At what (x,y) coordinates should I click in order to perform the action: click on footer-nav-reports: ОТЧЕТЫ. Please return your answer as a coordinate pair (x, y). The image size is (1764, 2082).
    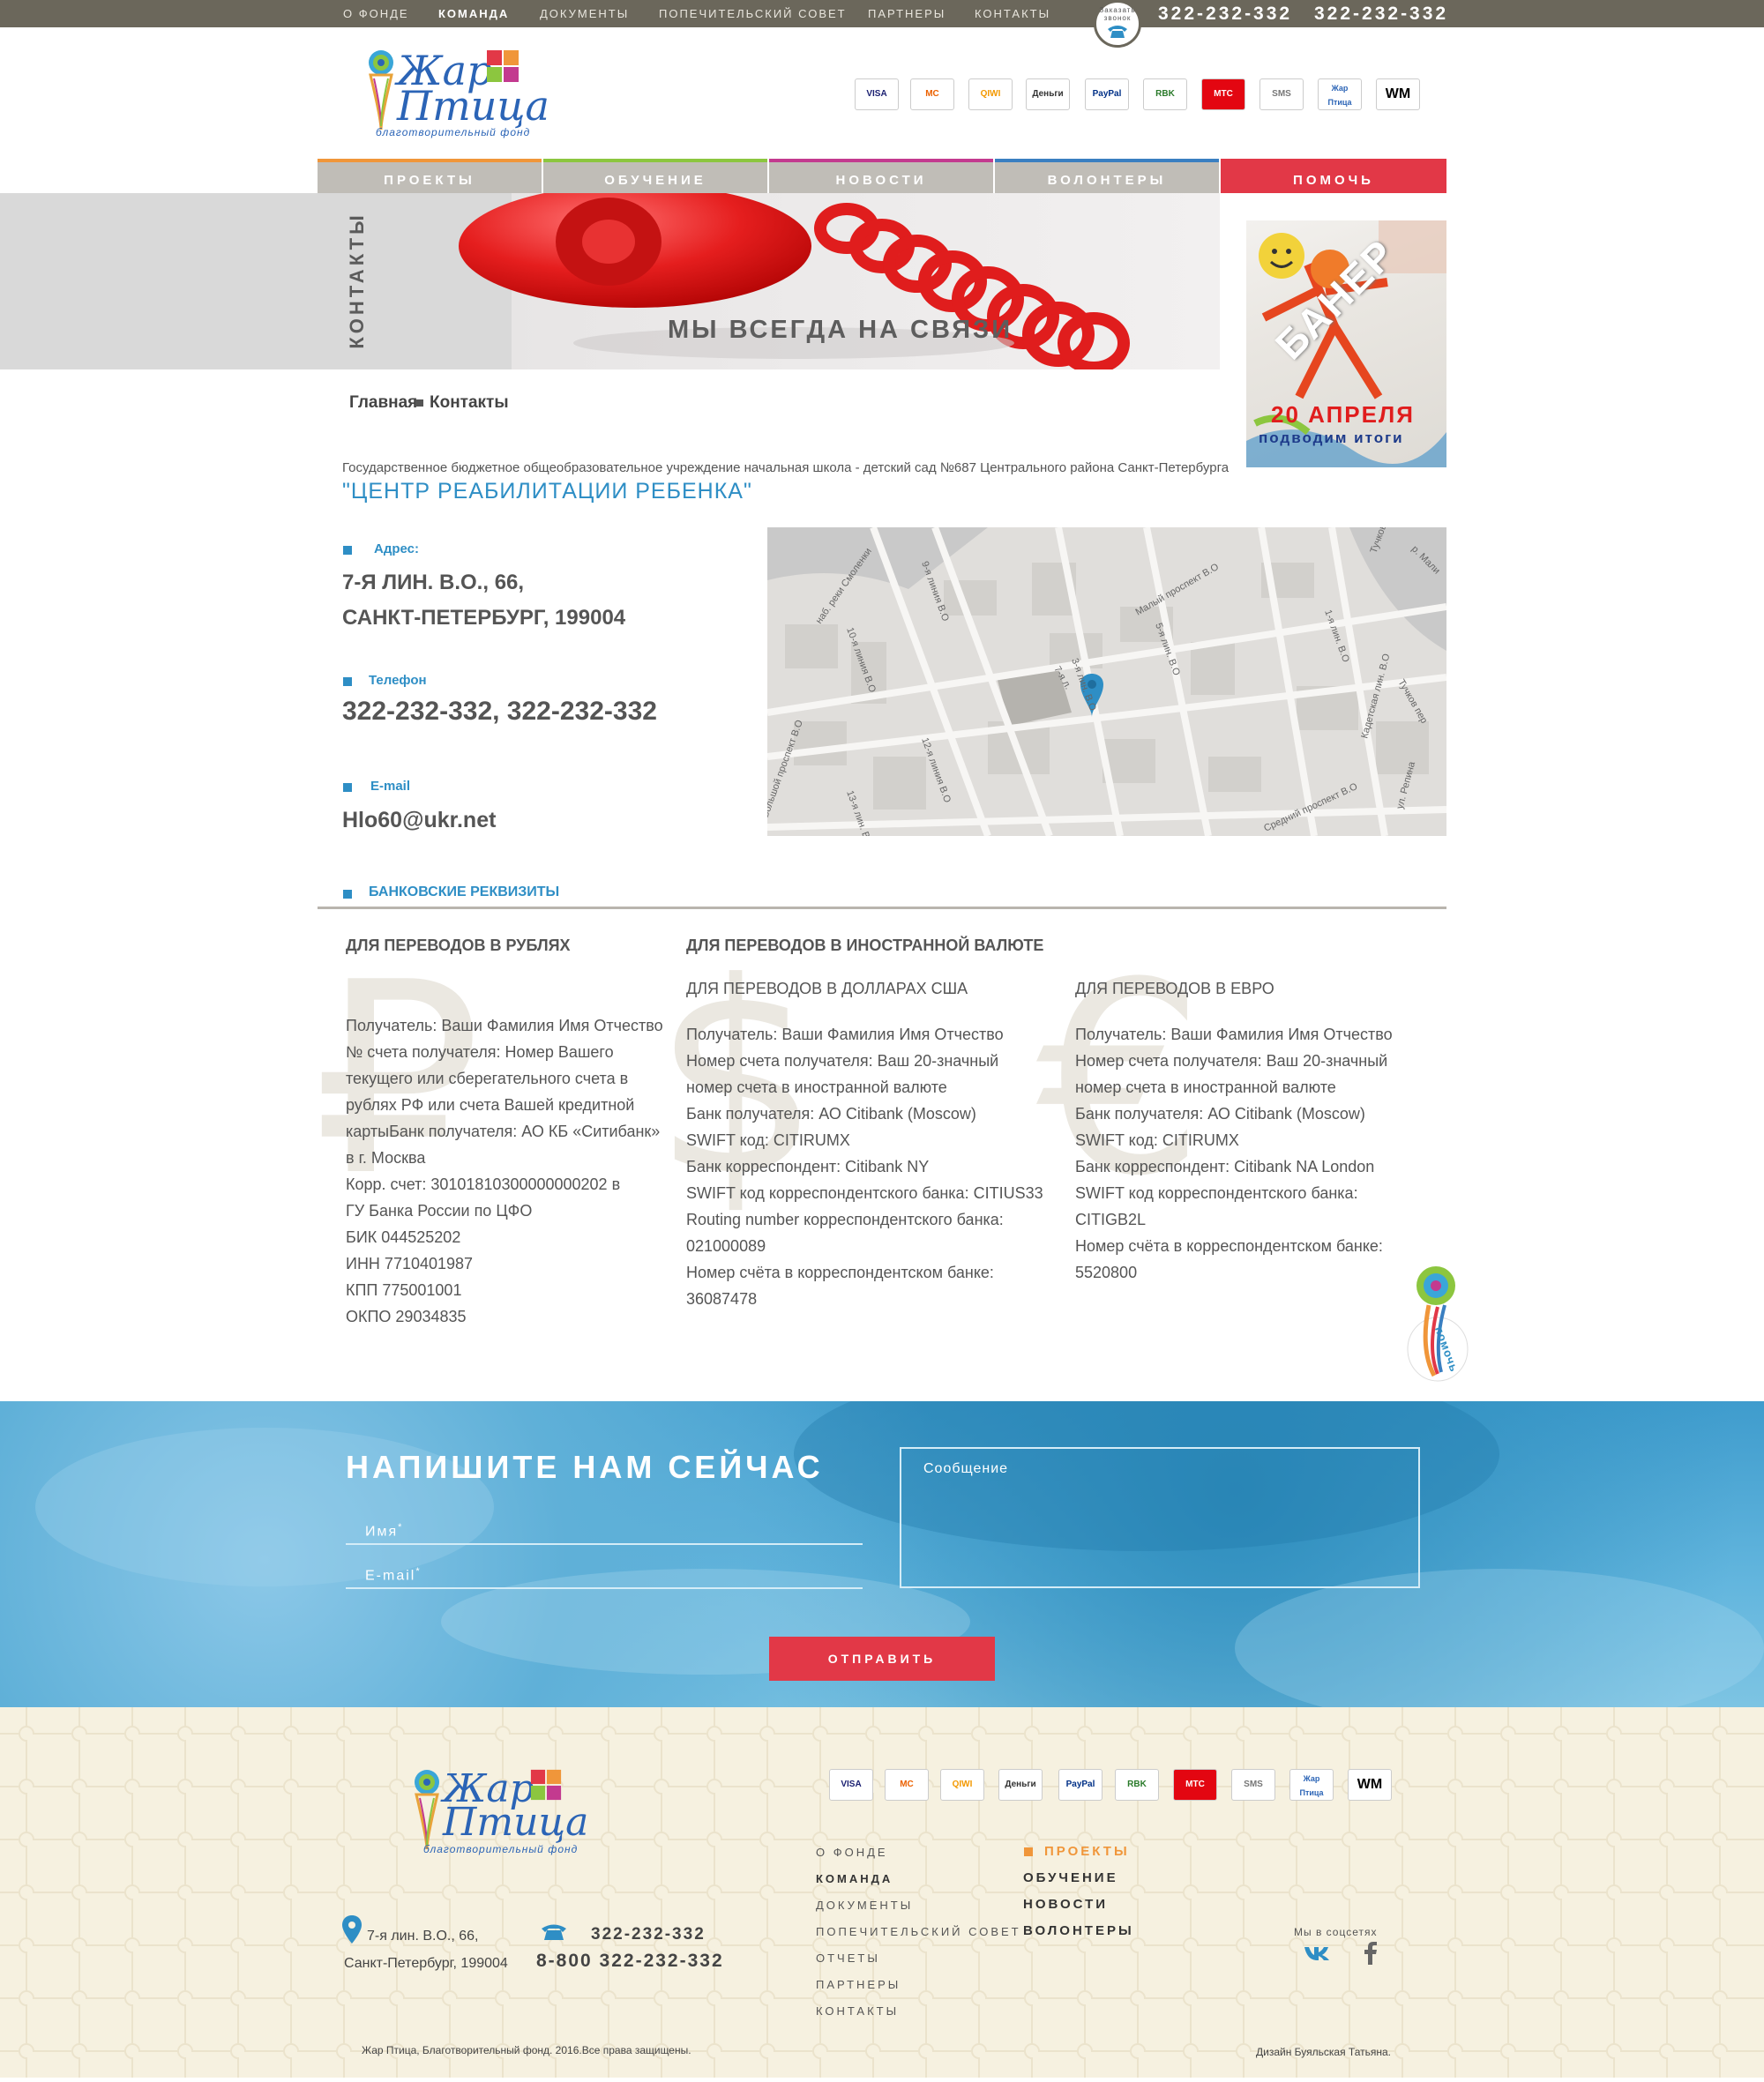
    Looking at the image, I should click on (848, 1958).